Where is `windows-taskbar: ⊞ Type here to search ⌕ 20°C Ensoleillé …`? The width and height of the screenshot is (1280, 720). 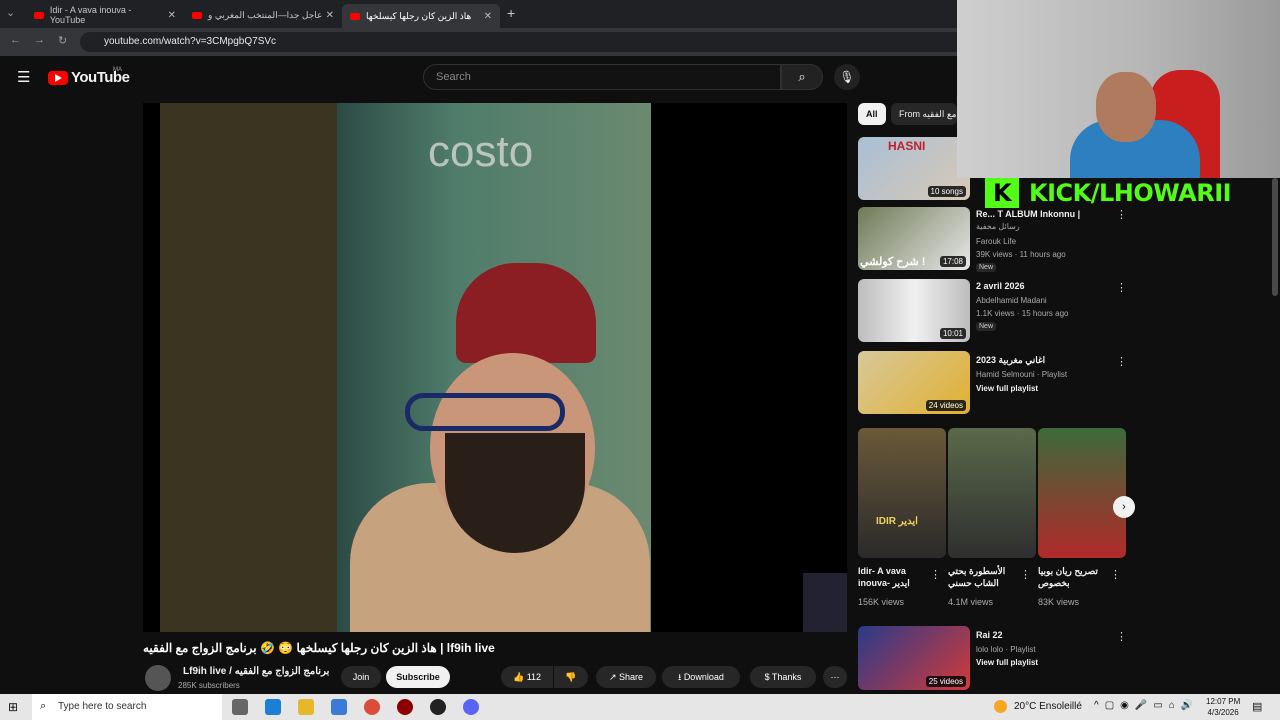
windows-taskbar: ⊞ Type here to search ⌕ 20°C Ensoleillé … is located at coordinates (640, 707).